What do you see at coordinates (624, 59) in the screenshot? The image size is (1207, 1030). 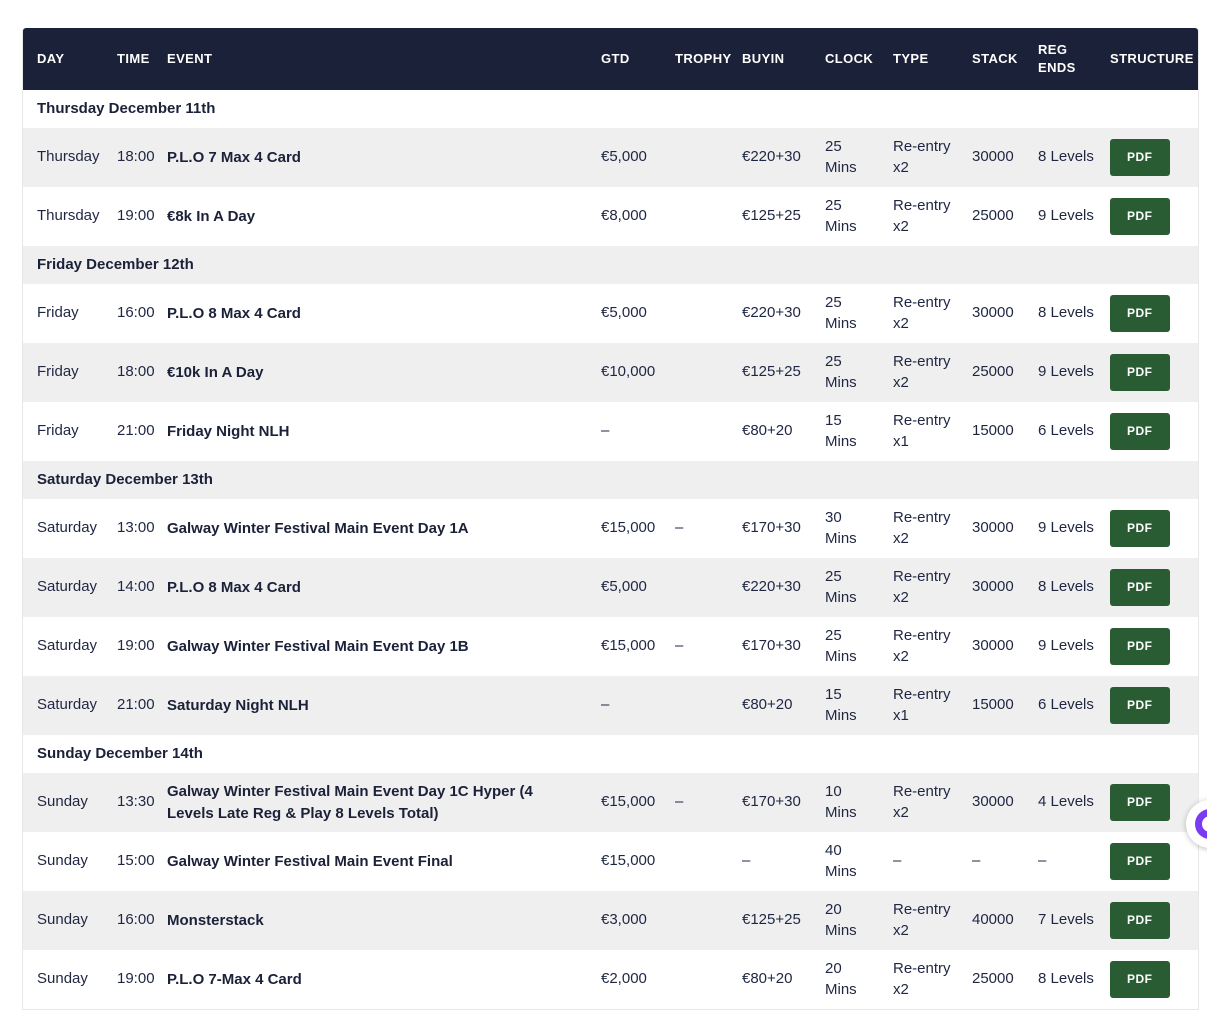 I see `column-header-gtd: GTD` at bounding box center [624, 59].